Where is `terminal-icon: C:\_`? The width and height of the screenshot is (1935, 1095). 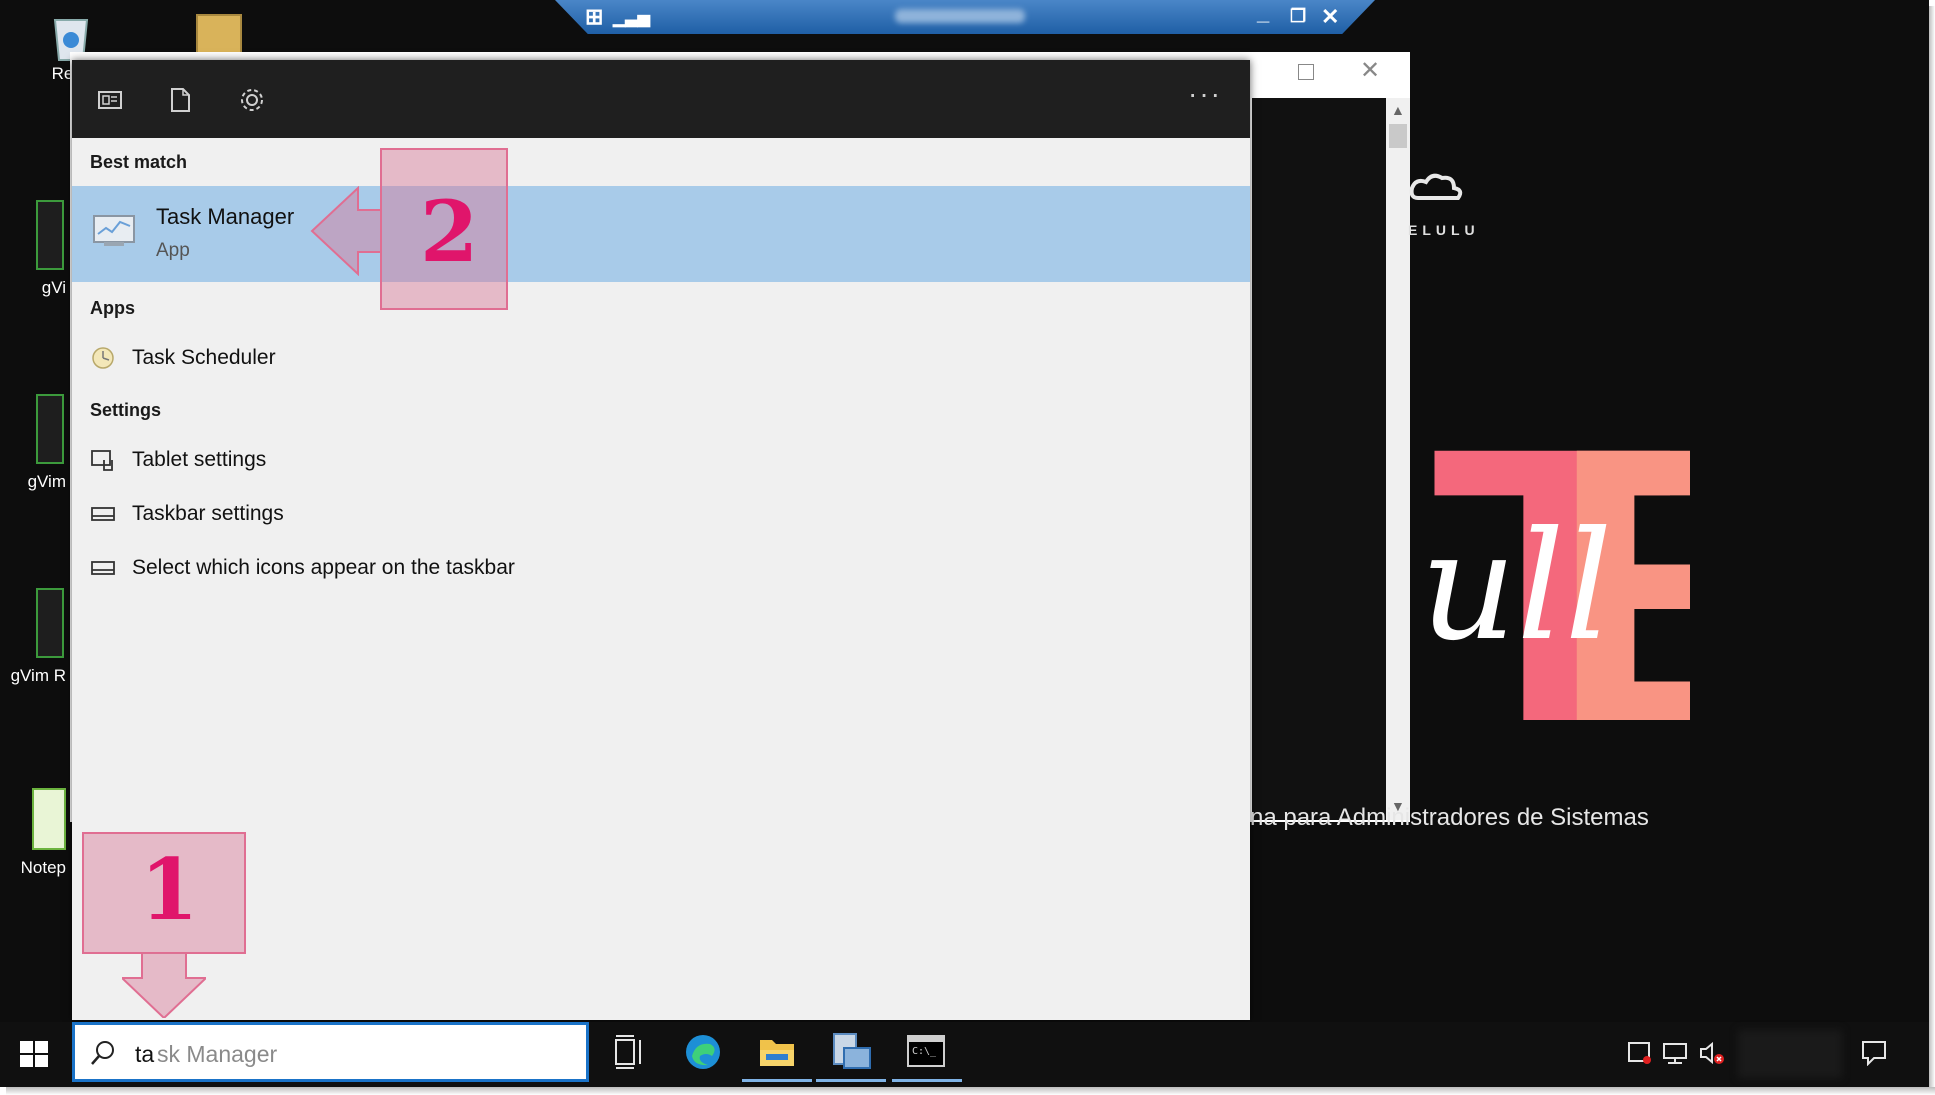 terminal-icon: C:\_ is located at coordinates (927, 1057).